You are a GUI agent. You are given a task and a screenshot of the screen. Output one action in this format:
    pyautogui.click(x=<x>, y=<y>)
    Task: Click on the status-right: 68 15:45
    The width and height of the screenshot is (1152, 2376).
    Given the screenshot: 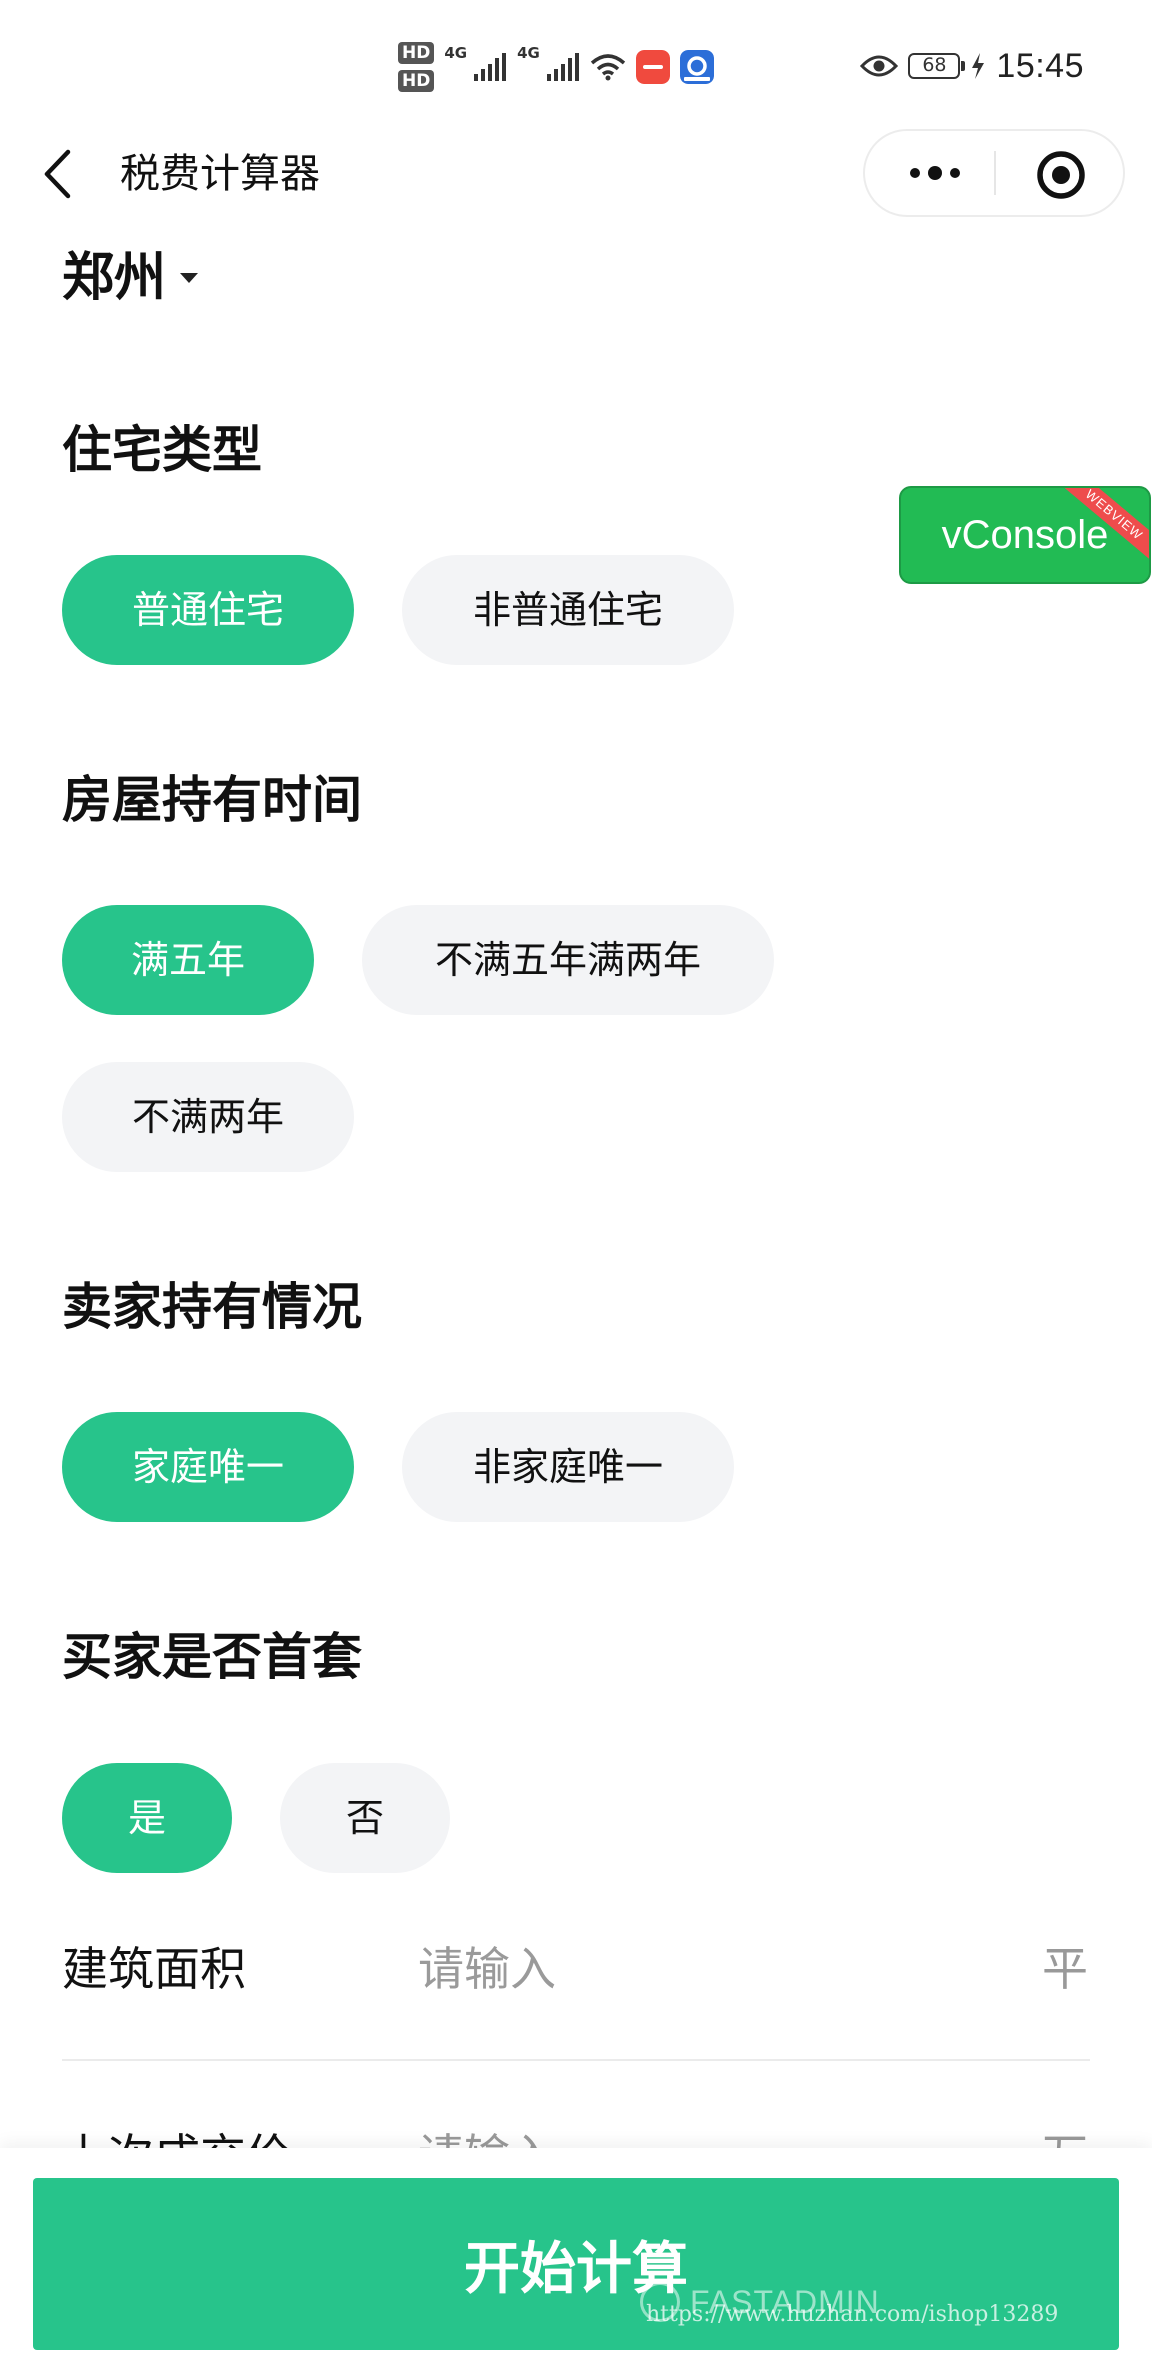 What is the action you would take?
    pyautogui.click(x=972, y=66)
    